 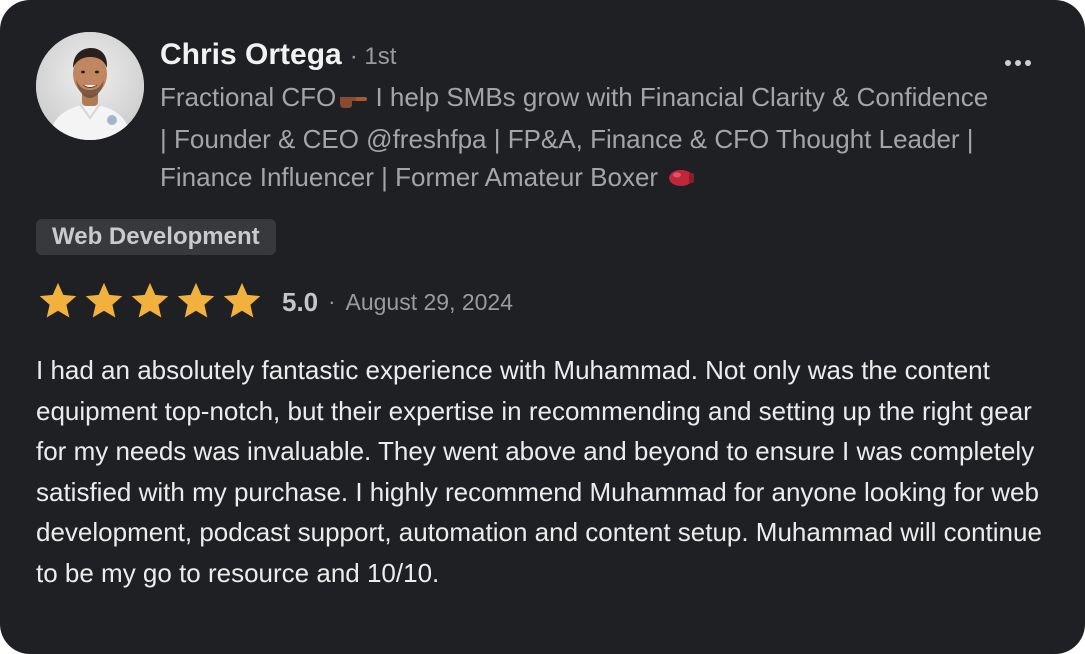 I want to click on avatar-photo, so click(x=90, y=86).